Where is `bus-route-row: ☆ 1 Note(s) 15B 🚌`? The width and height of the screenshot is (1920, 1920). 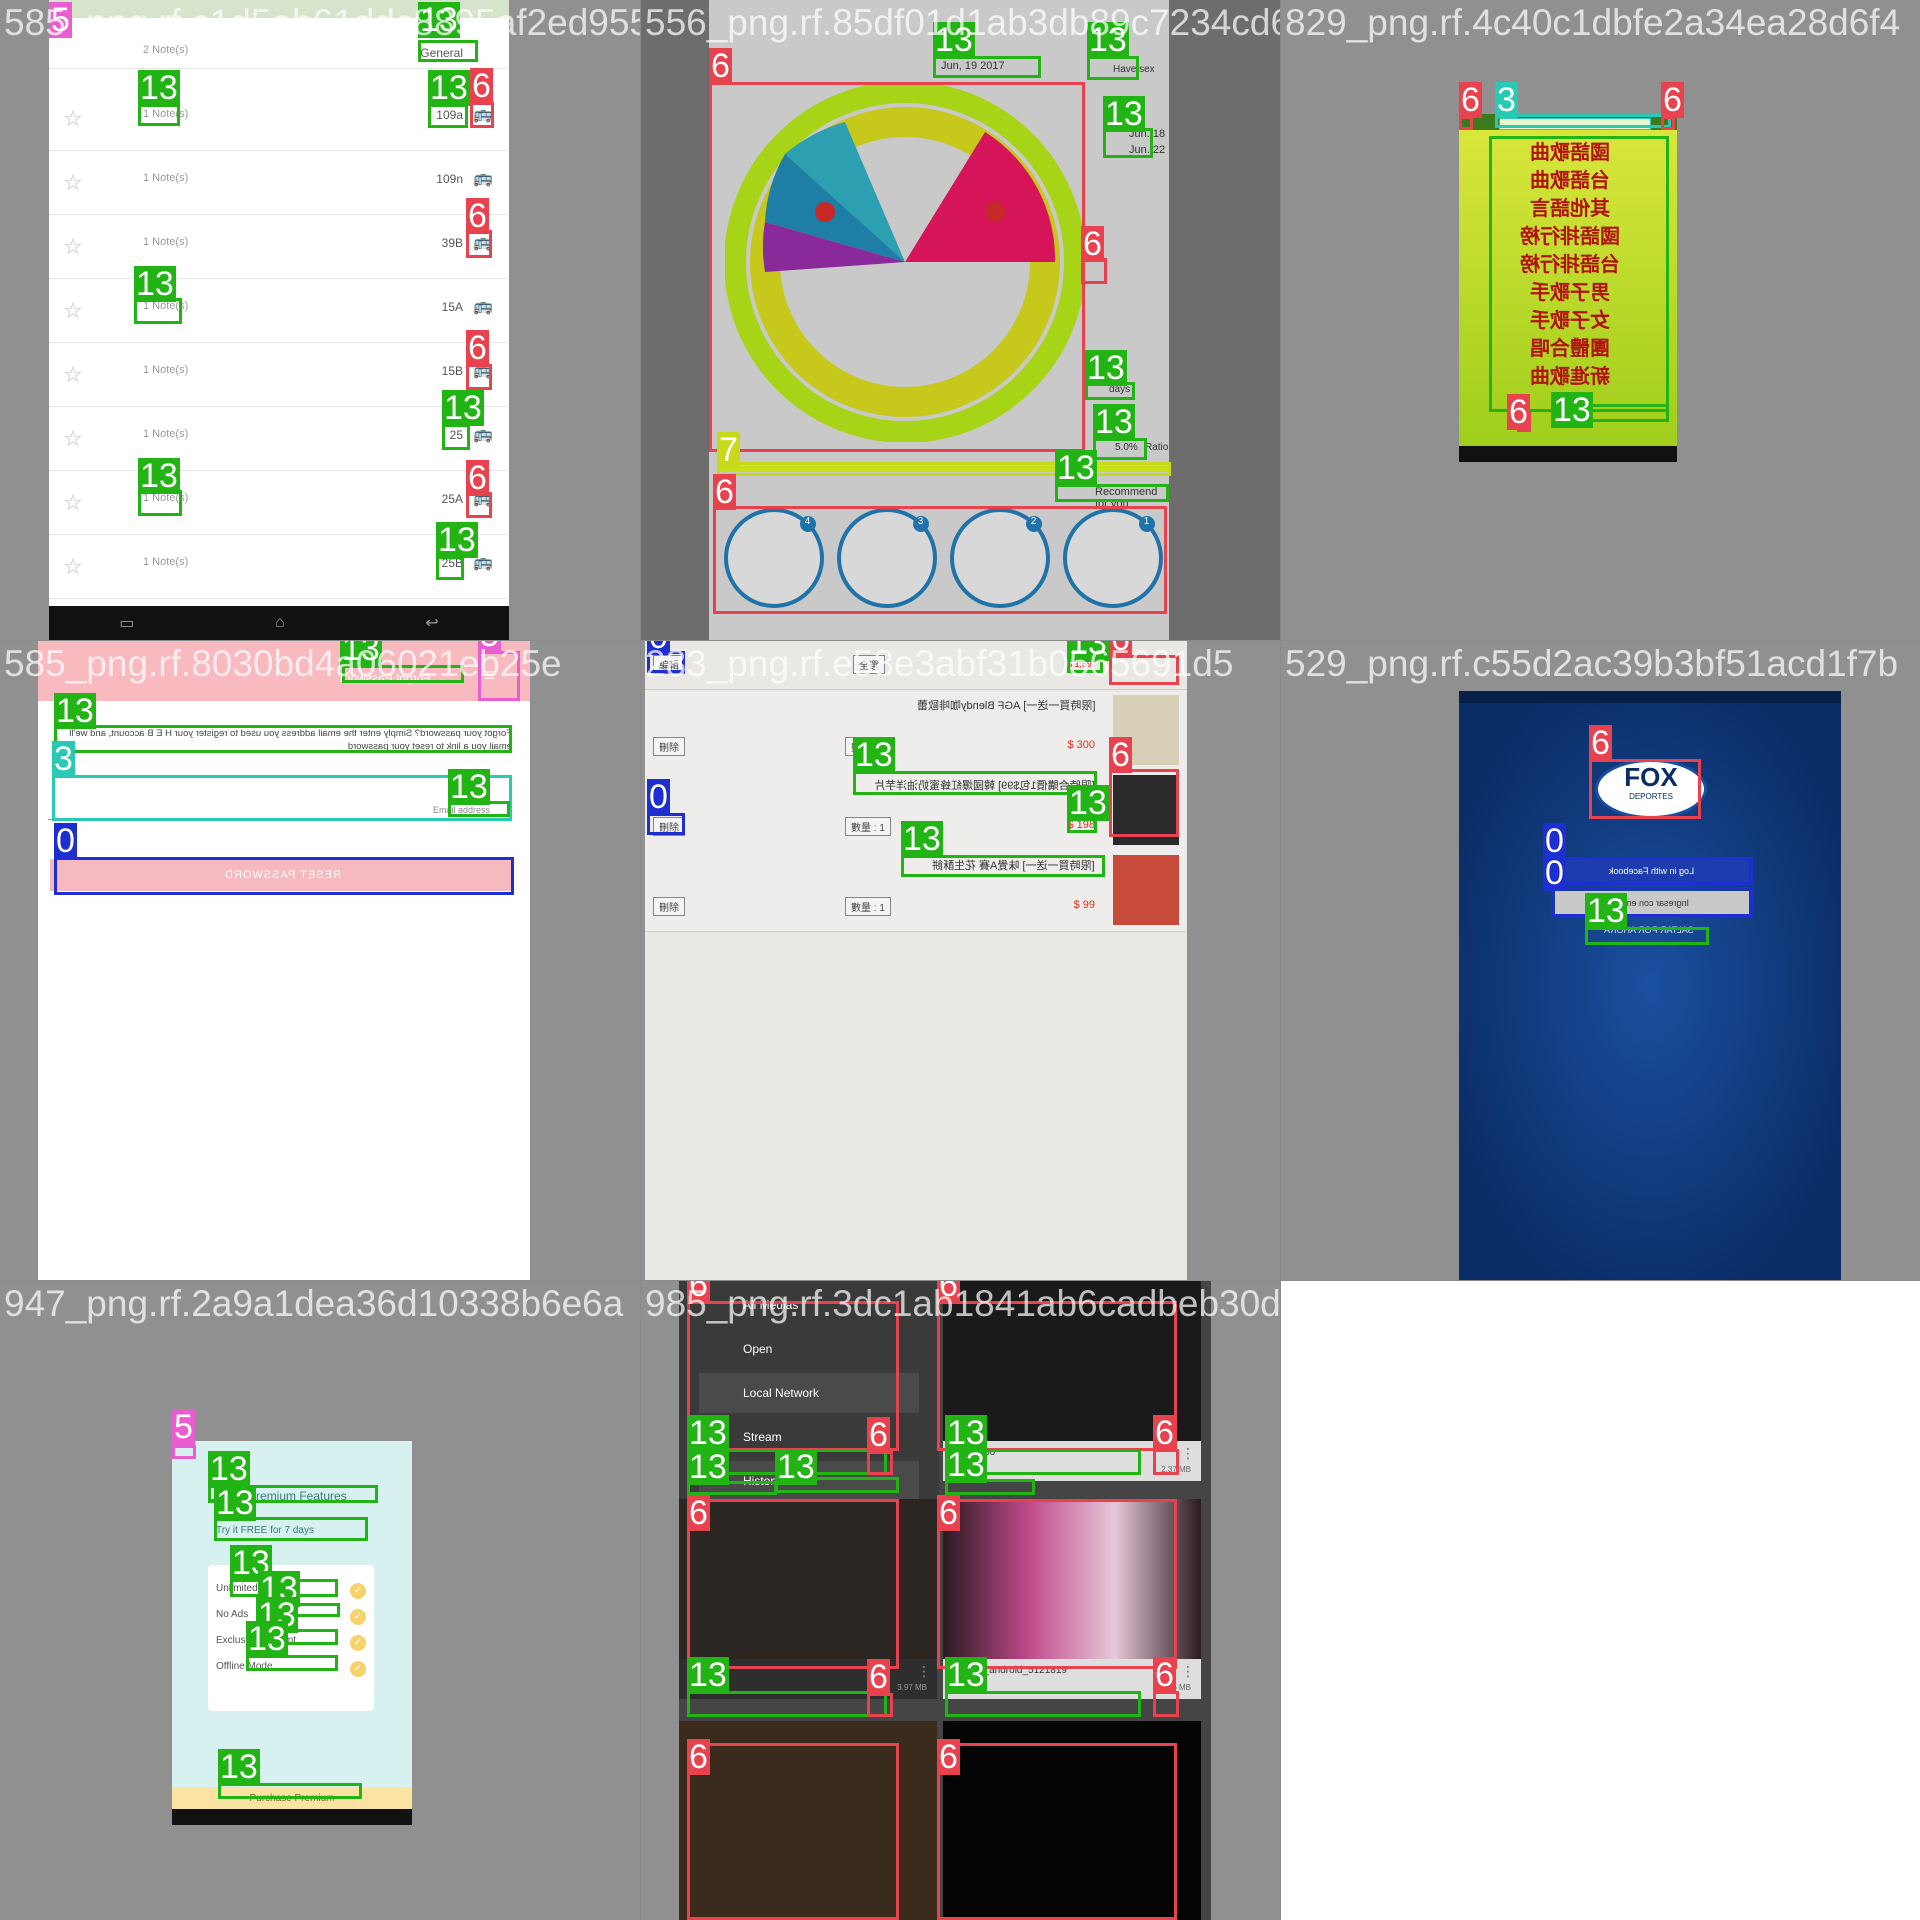
bus-route-row: ☆ 1 Note(s) 15B 🚌 is located at coordinates (278, 374).